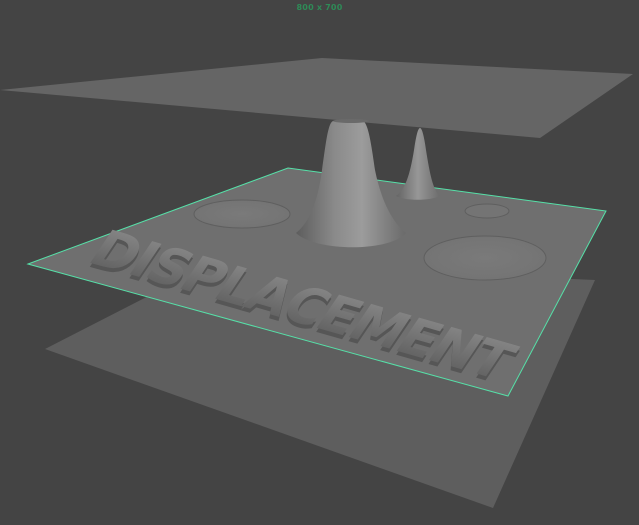 The image size is (639, 525). I want to click on resolution-gate-label: 800 x 700, so click(319, 7).